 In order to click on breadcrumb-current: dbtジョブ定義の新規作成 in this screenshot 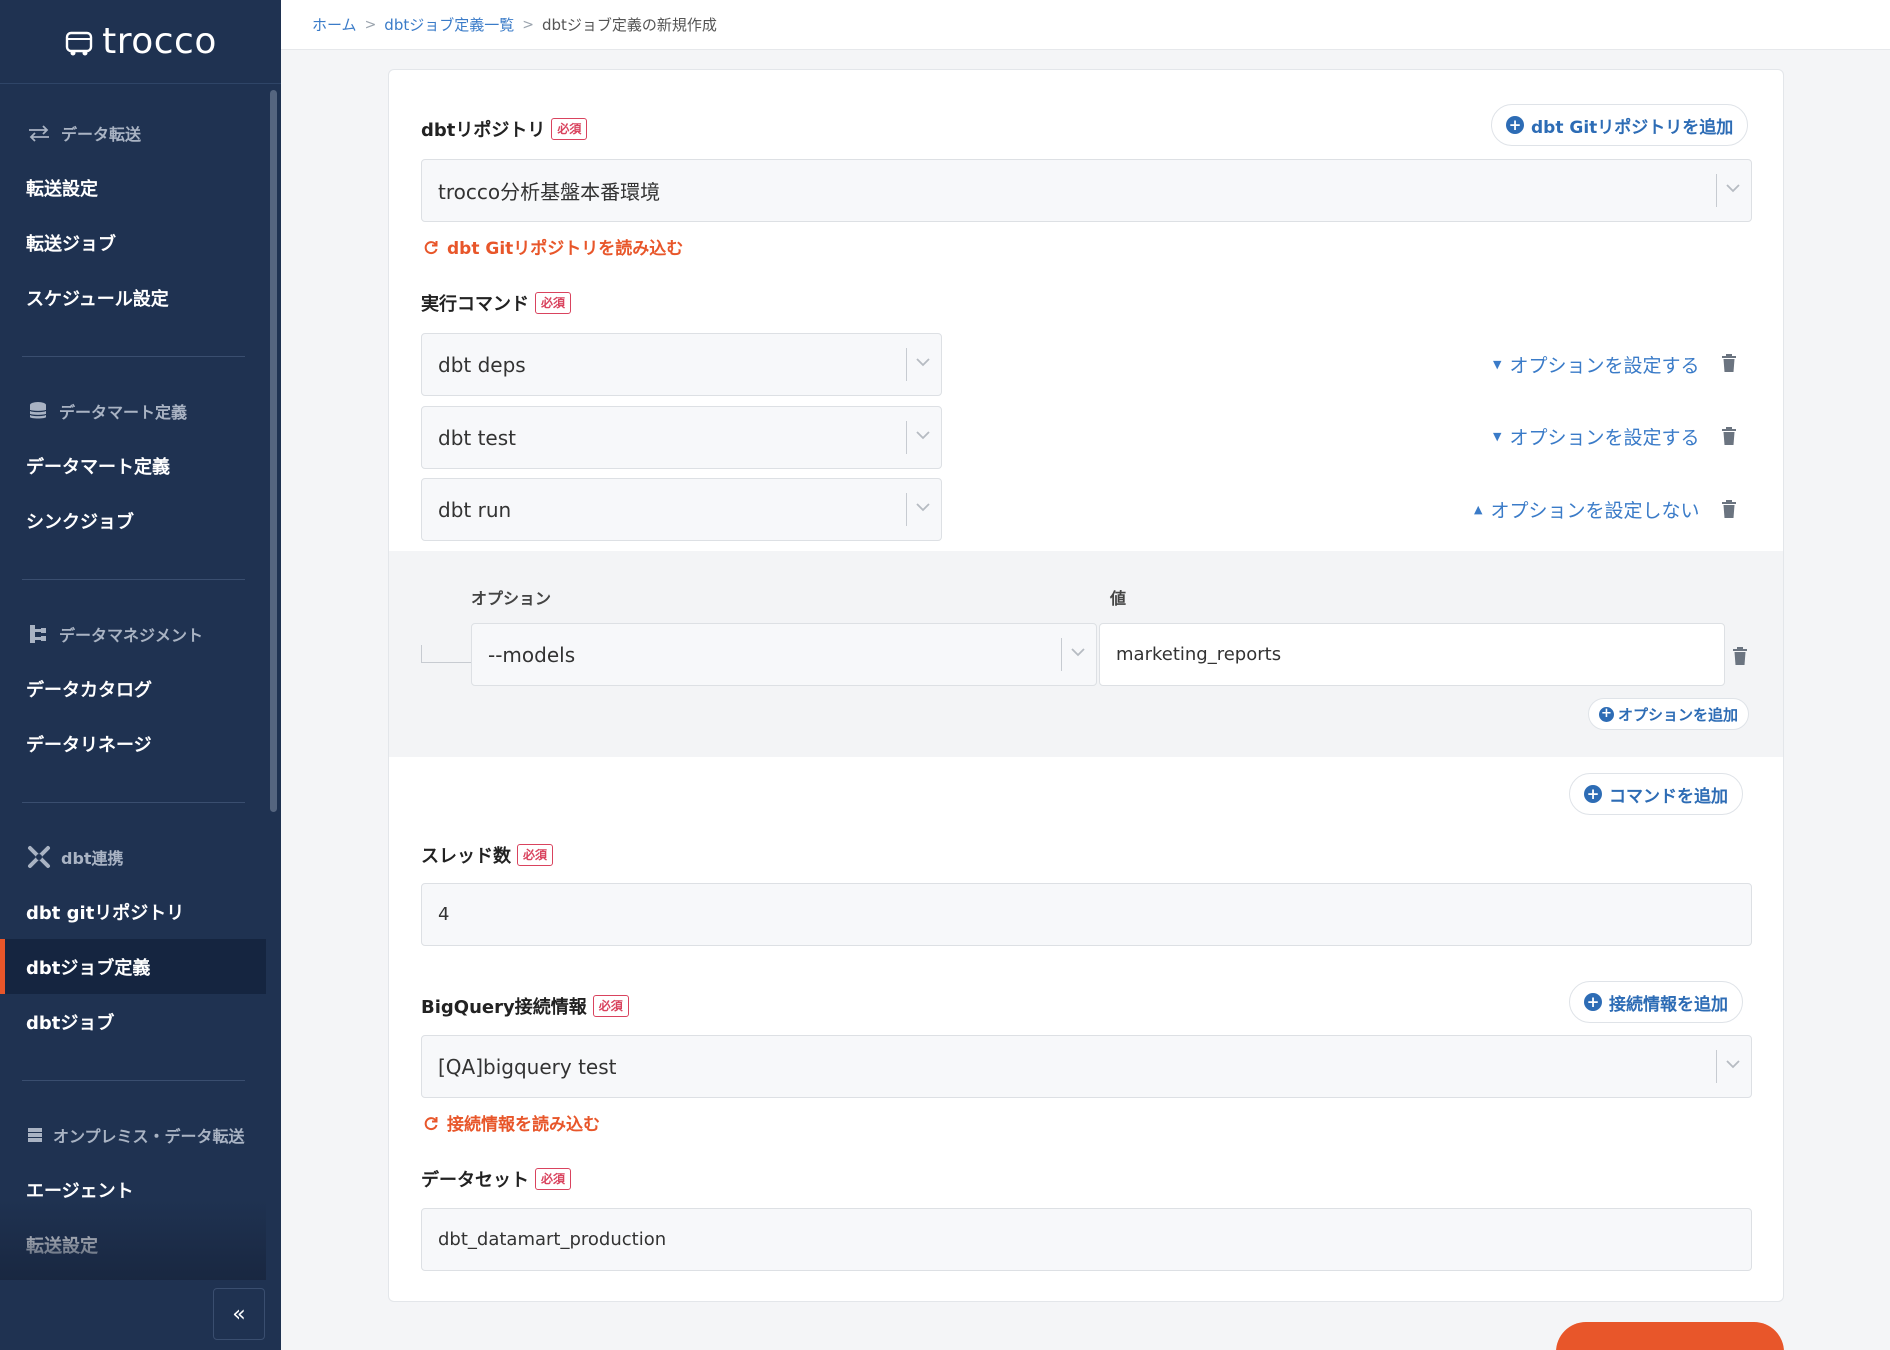, I will do `click(629, 25)`.